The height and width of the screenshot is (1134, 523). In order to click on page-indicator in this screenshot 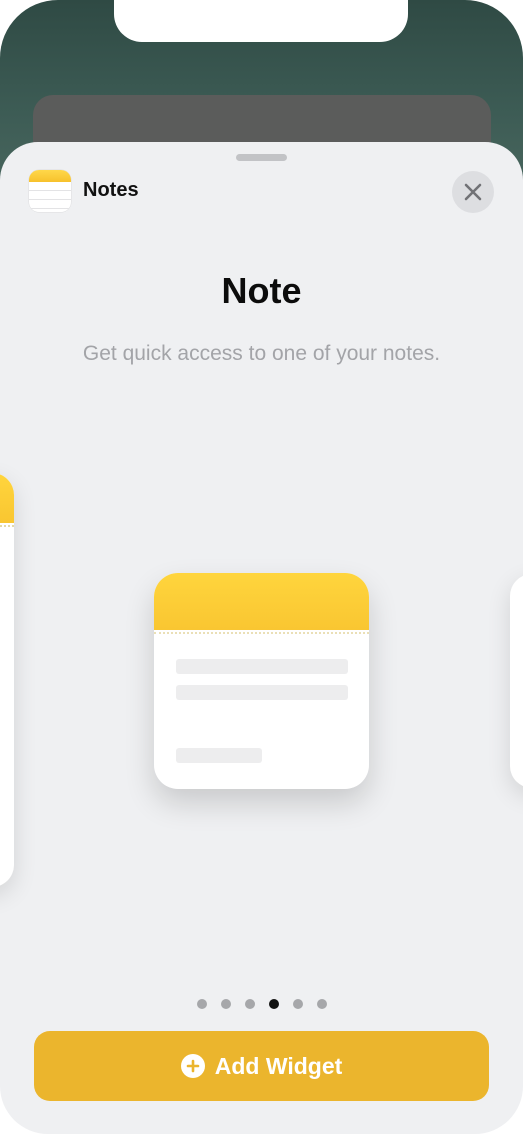, I will do `click(261, 1004)`.